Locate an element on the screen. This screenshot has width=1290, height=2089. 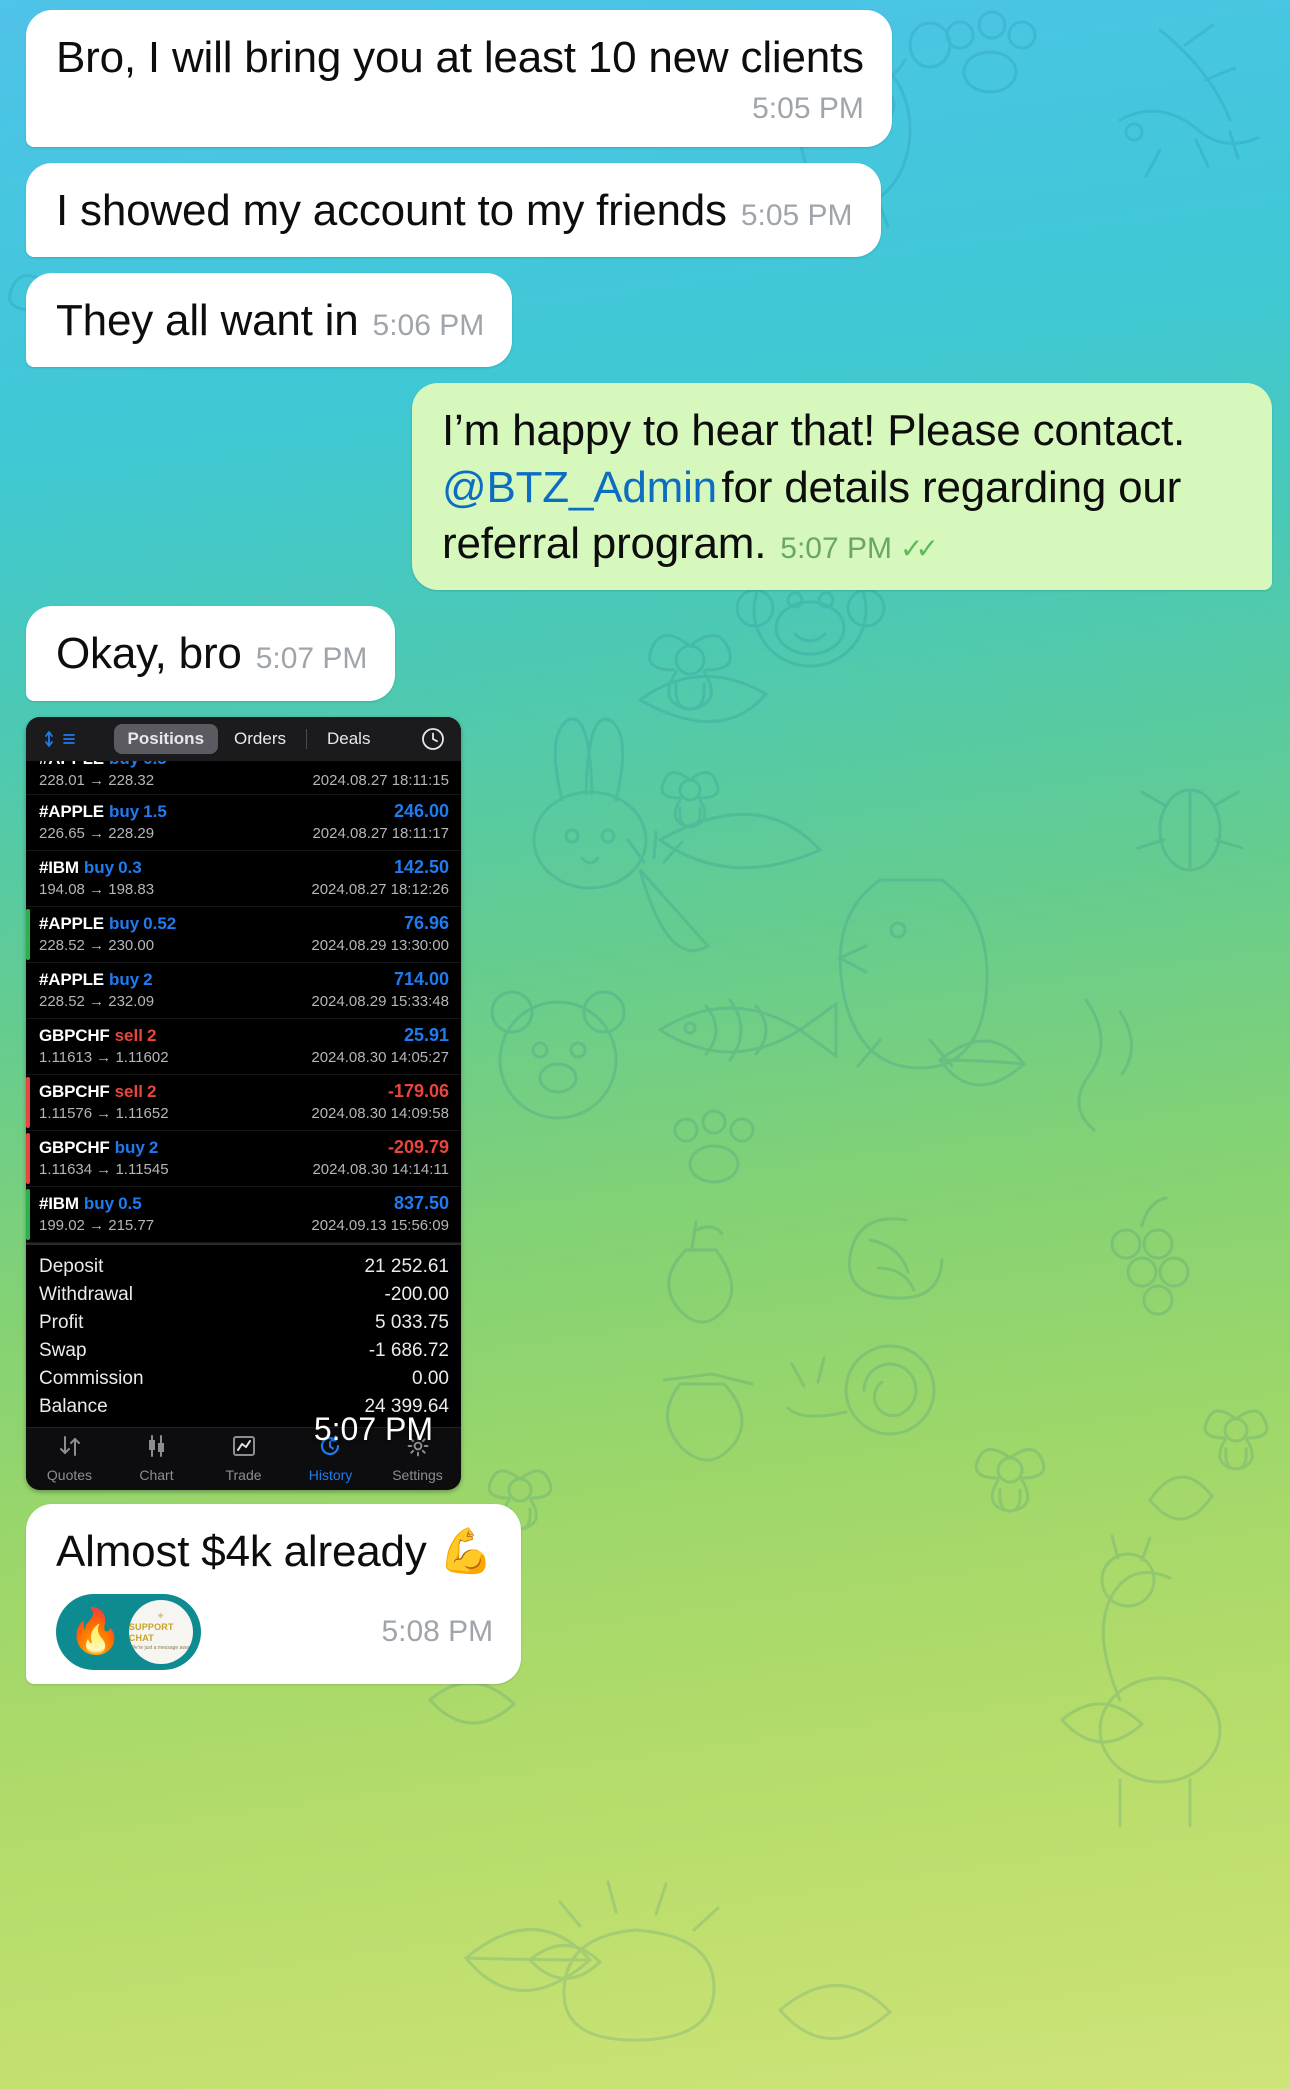
nav-item-quotes: Quotes is located at coordinates (69, 1458).